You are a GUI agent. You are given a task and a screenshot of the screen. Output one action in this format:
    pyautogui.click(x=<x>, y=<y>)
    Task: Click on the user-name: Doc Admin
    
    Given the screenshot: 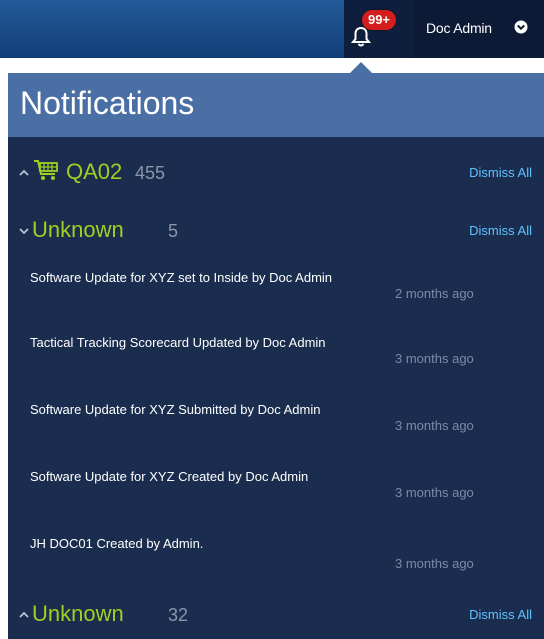 What is the action you would take?
    pyautogui.click(x=459, y=28)
    